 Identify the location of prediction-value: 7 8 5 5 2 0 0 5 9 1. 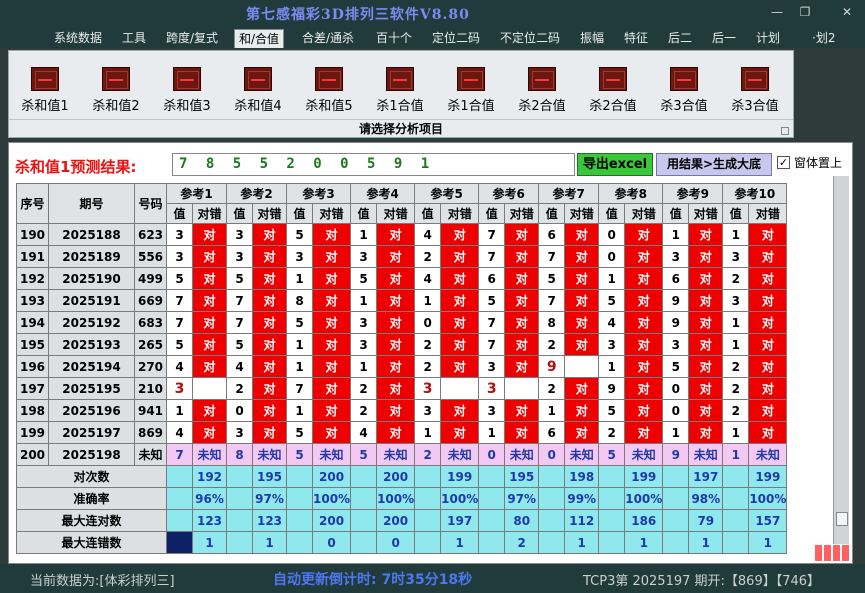
(307, 164).